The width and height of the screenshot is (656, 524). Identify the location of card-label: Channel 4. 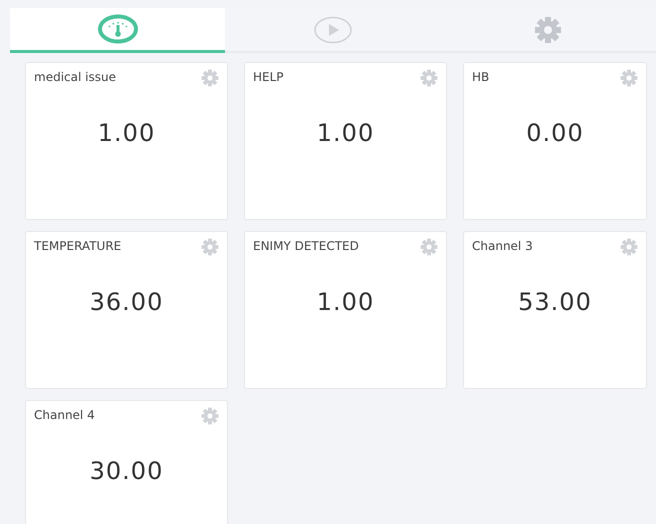
(64, 415).